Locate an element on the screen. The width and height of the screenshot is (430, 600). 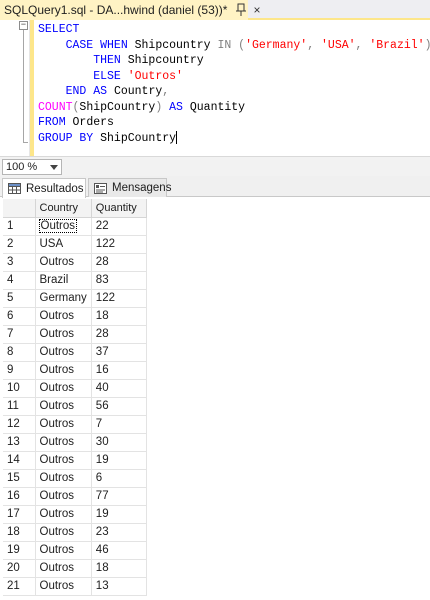
table-row: 14 Outros 19 is located at coordinates (75, 460).